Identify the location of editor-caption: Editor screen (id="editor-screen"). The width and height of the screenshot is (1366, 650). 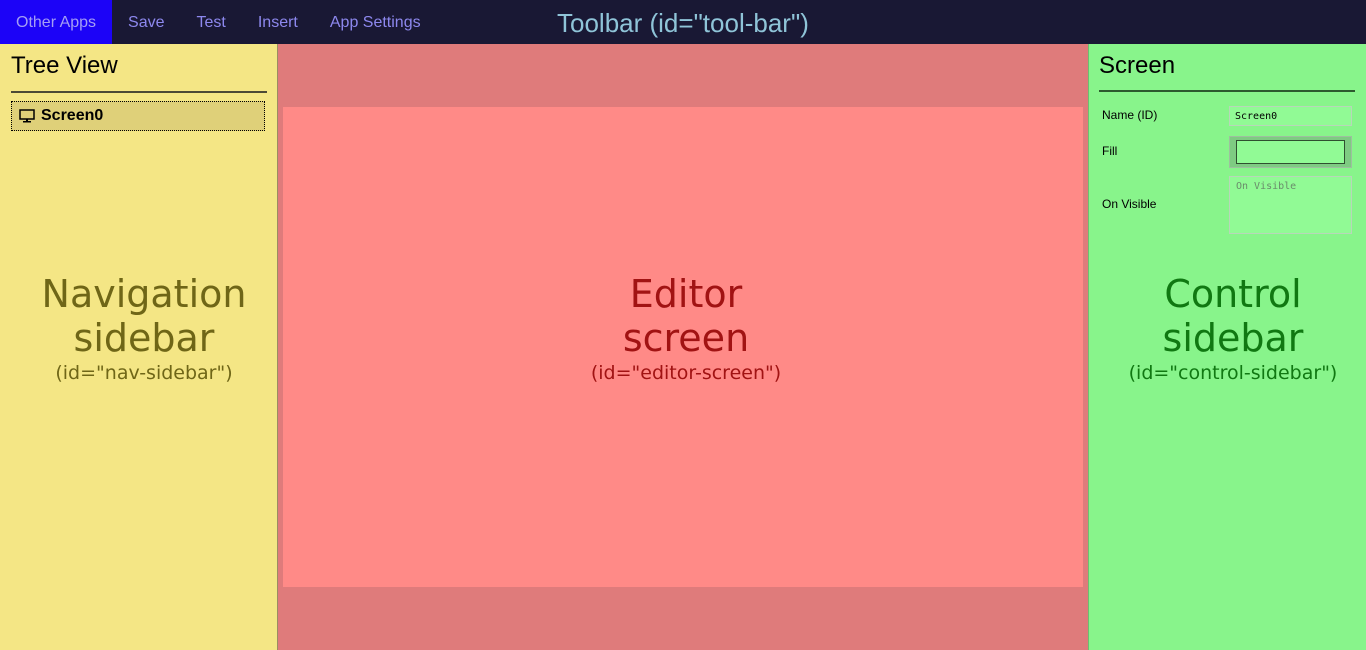
(686, 329).